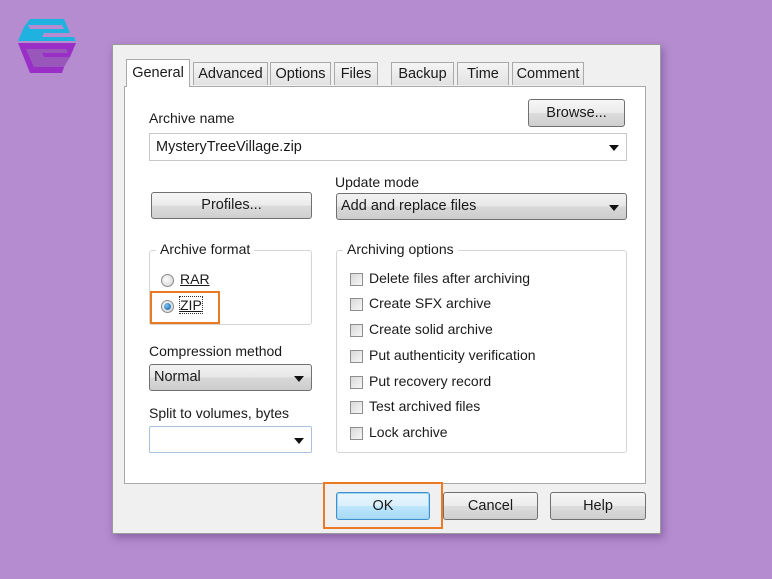 Image resolution: width=772 pixels, height=579 pixels. Describe the element at coordinates (356, 407) in the screenshot. I see `test-archived-files-checkbox` at that location.